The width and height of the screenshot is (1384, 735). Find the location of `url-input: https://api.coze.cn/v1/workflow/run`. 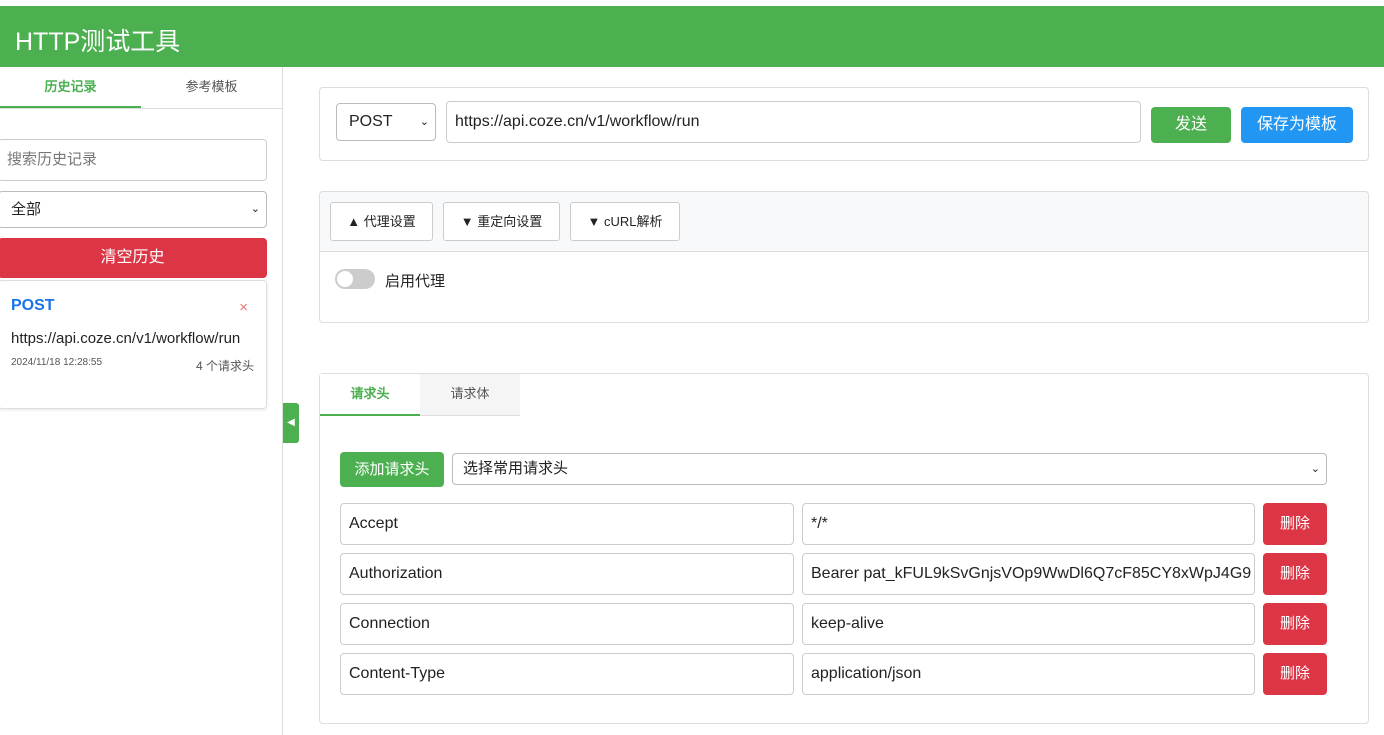

url-input: https://api.coze.cn/v1/workflow/run is located at coordinates (793, 122).